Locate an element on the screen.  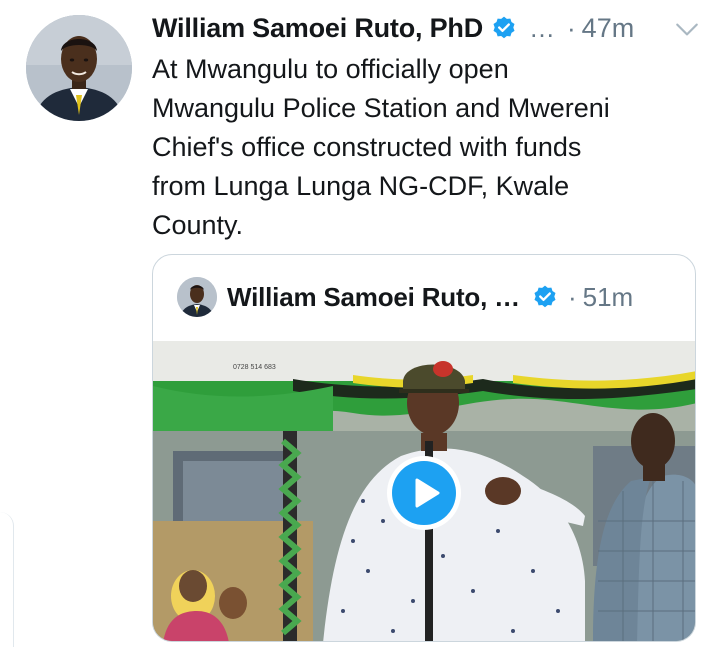
author-avatar is located at coordinates (79, 68).